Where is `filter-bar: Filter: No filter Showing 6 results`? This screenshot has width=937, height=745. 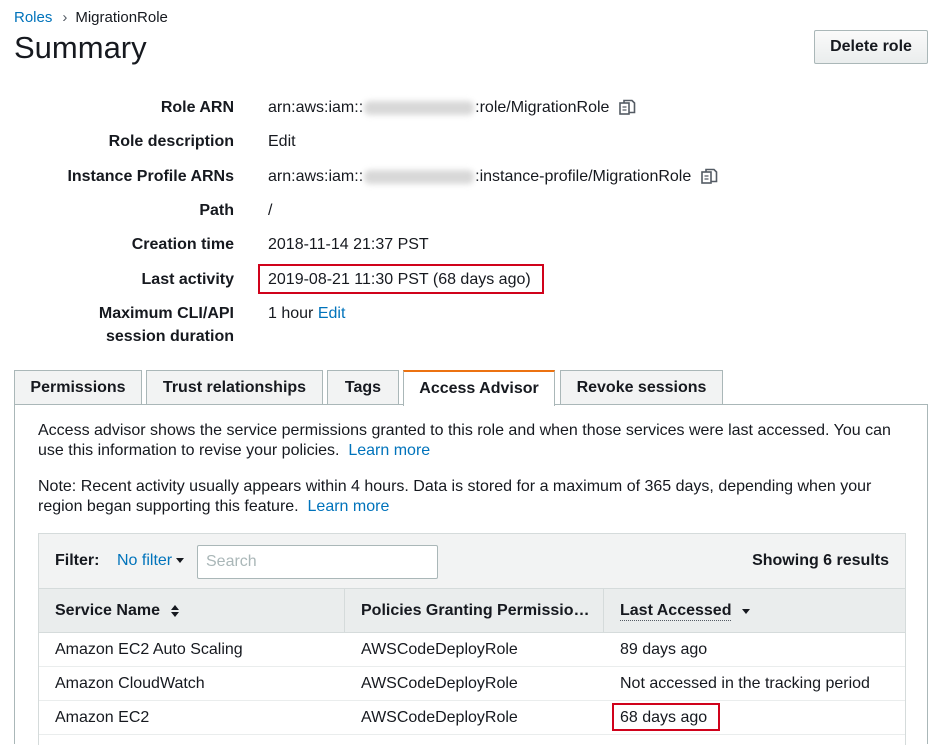 filter-bar: Filter: No filter Showing 6 results is located at coordinates (472, 561).